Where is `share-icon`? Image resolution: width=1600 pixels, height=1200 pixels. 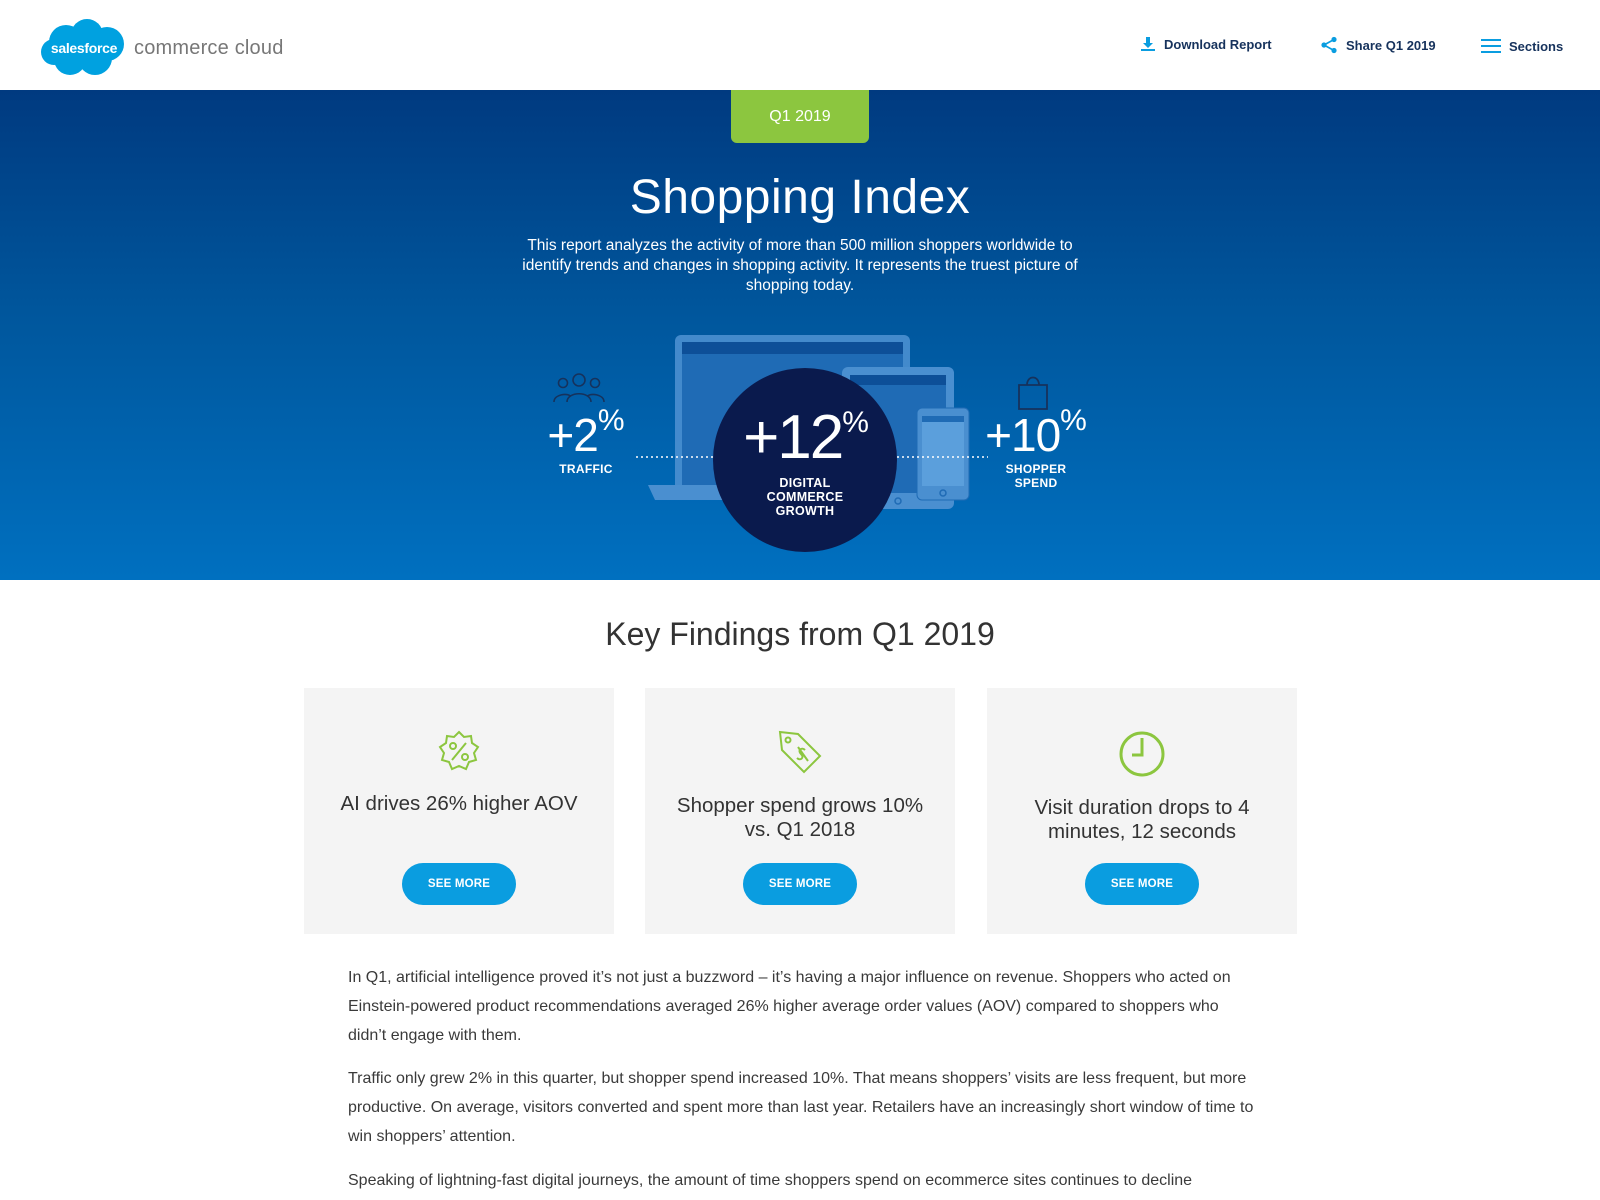
share-icon is located at coordinates (1329, 45).